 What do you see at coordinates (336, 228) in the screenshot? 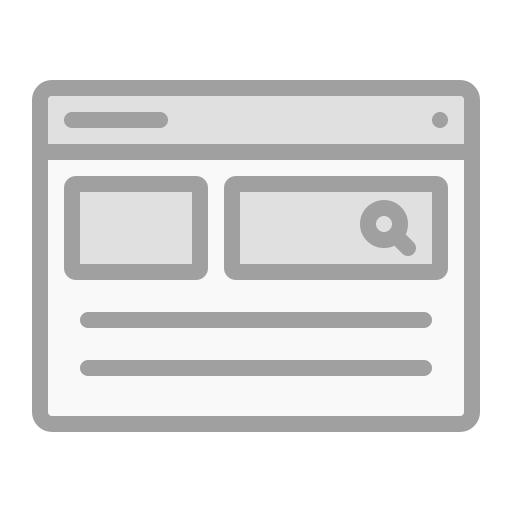
I see `search-panel` at bounding box center [336, 228].